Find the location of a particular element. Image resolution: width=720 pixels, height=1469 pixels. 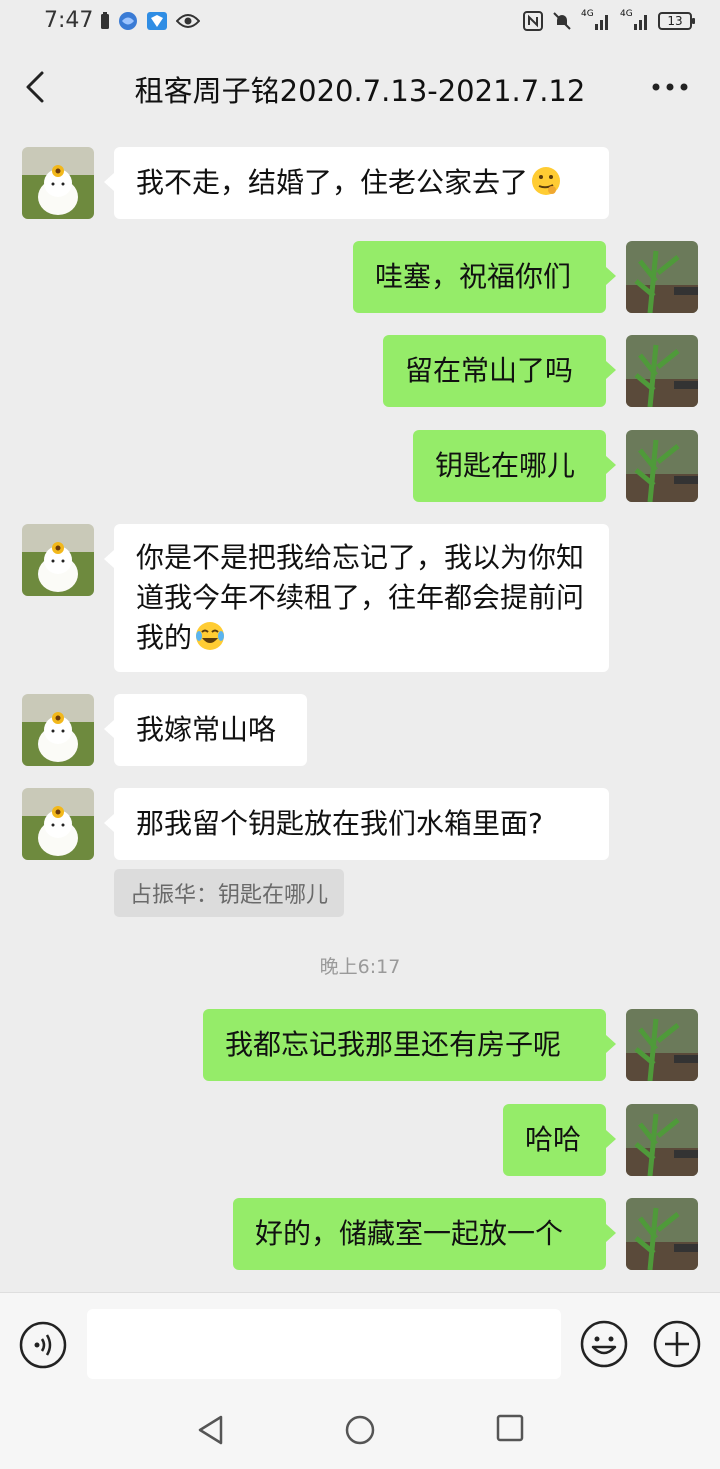

battery-level: 13 is located at coordinates (675, 21).